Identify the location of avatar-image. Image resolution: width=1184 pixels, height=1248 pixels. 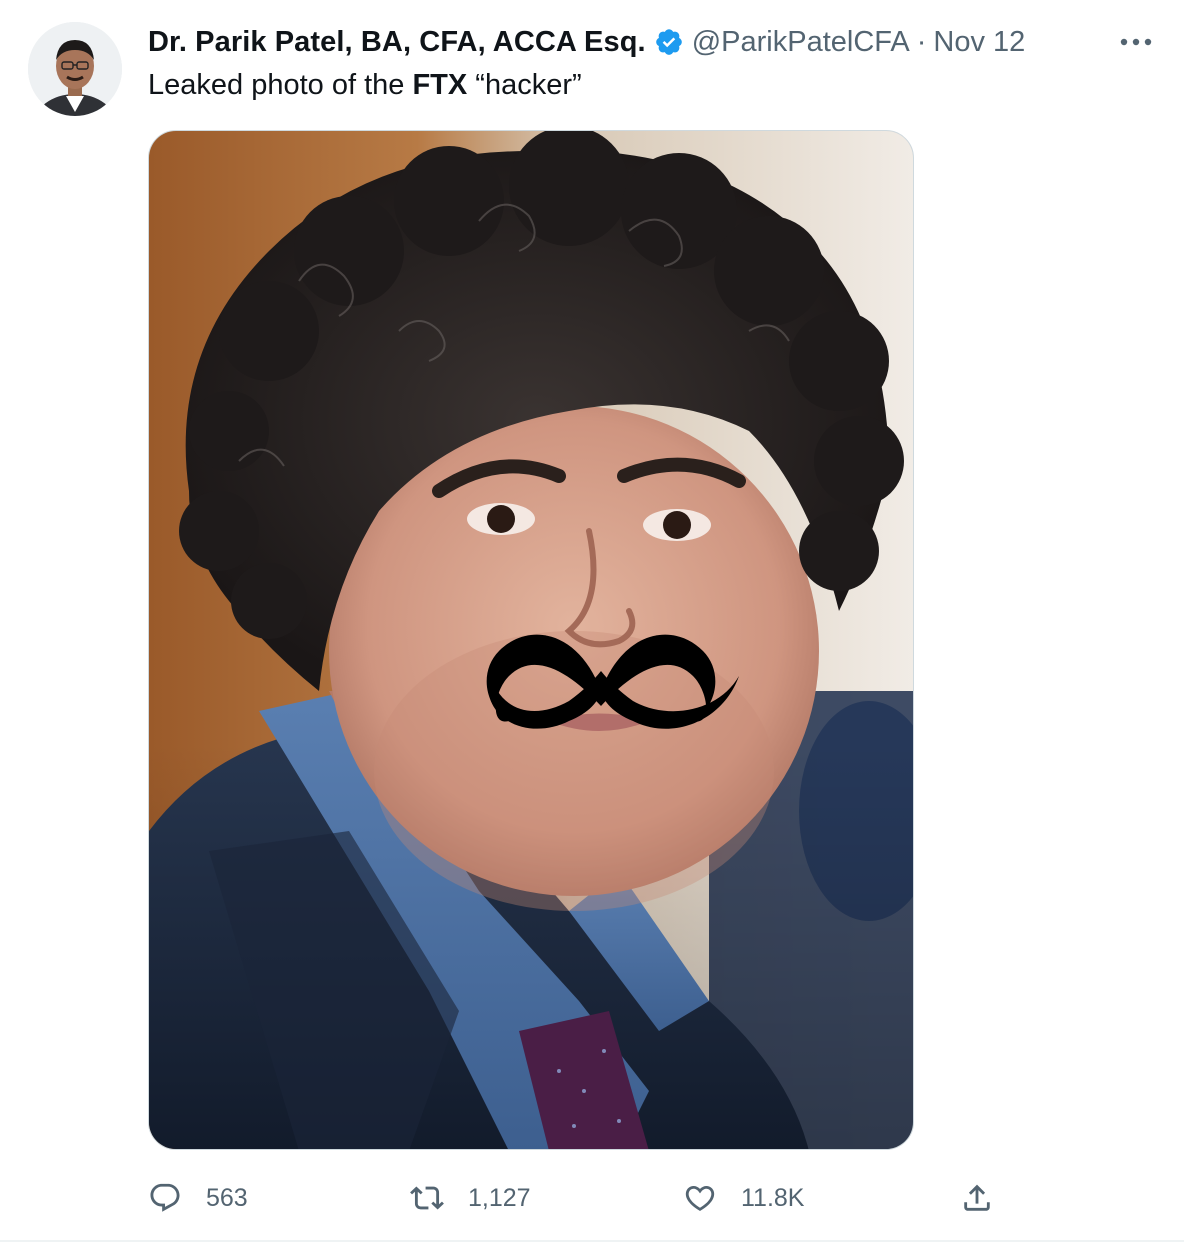
(75, 69).